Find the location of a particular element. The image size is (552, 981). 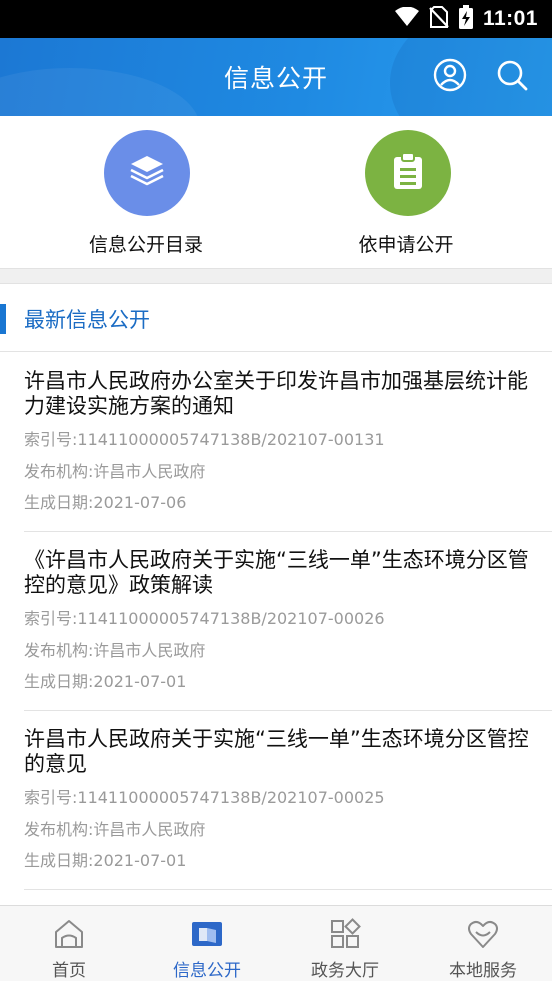

news-index-code: 索引号:11411000005747138B/202107-00025 is located at coordinates (204, 797).